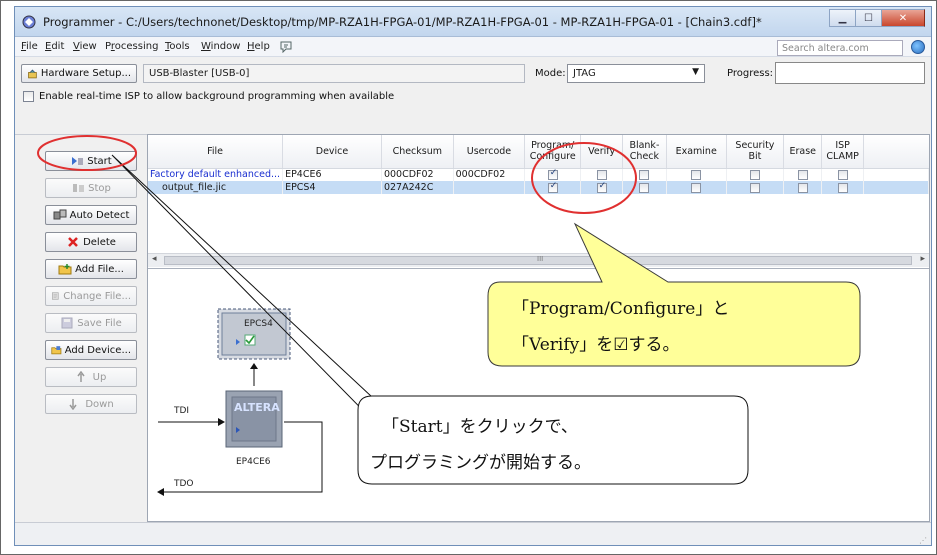  What do you see at coordinates (553, 440) in the screenshot?
I see `start-callout: 「Start」をクリックで、 プログラミングが開始する。` at bounding box center [553, 440].